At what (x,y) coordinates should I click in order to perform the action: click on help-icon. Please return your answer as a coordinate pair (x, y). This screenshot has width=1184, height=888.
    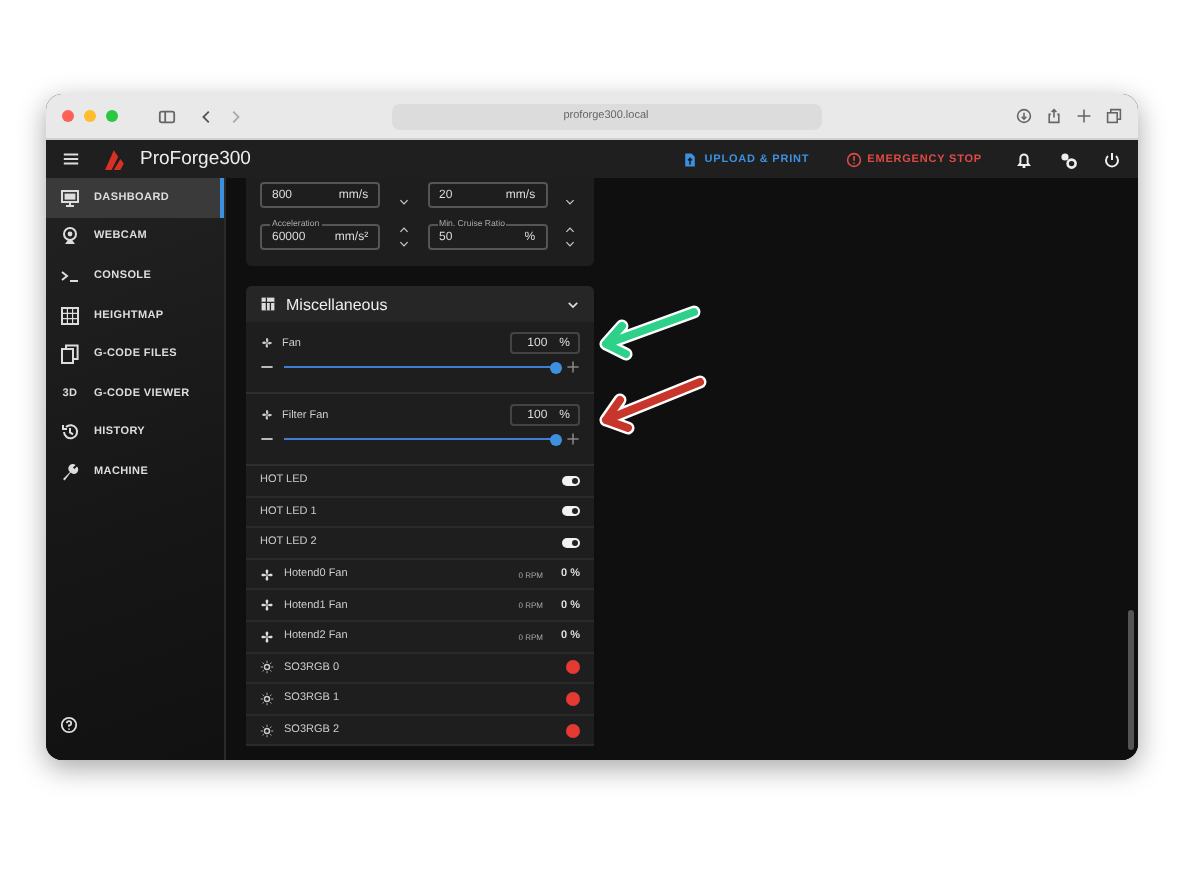
    Looking at the image, I should click on (69, 725).